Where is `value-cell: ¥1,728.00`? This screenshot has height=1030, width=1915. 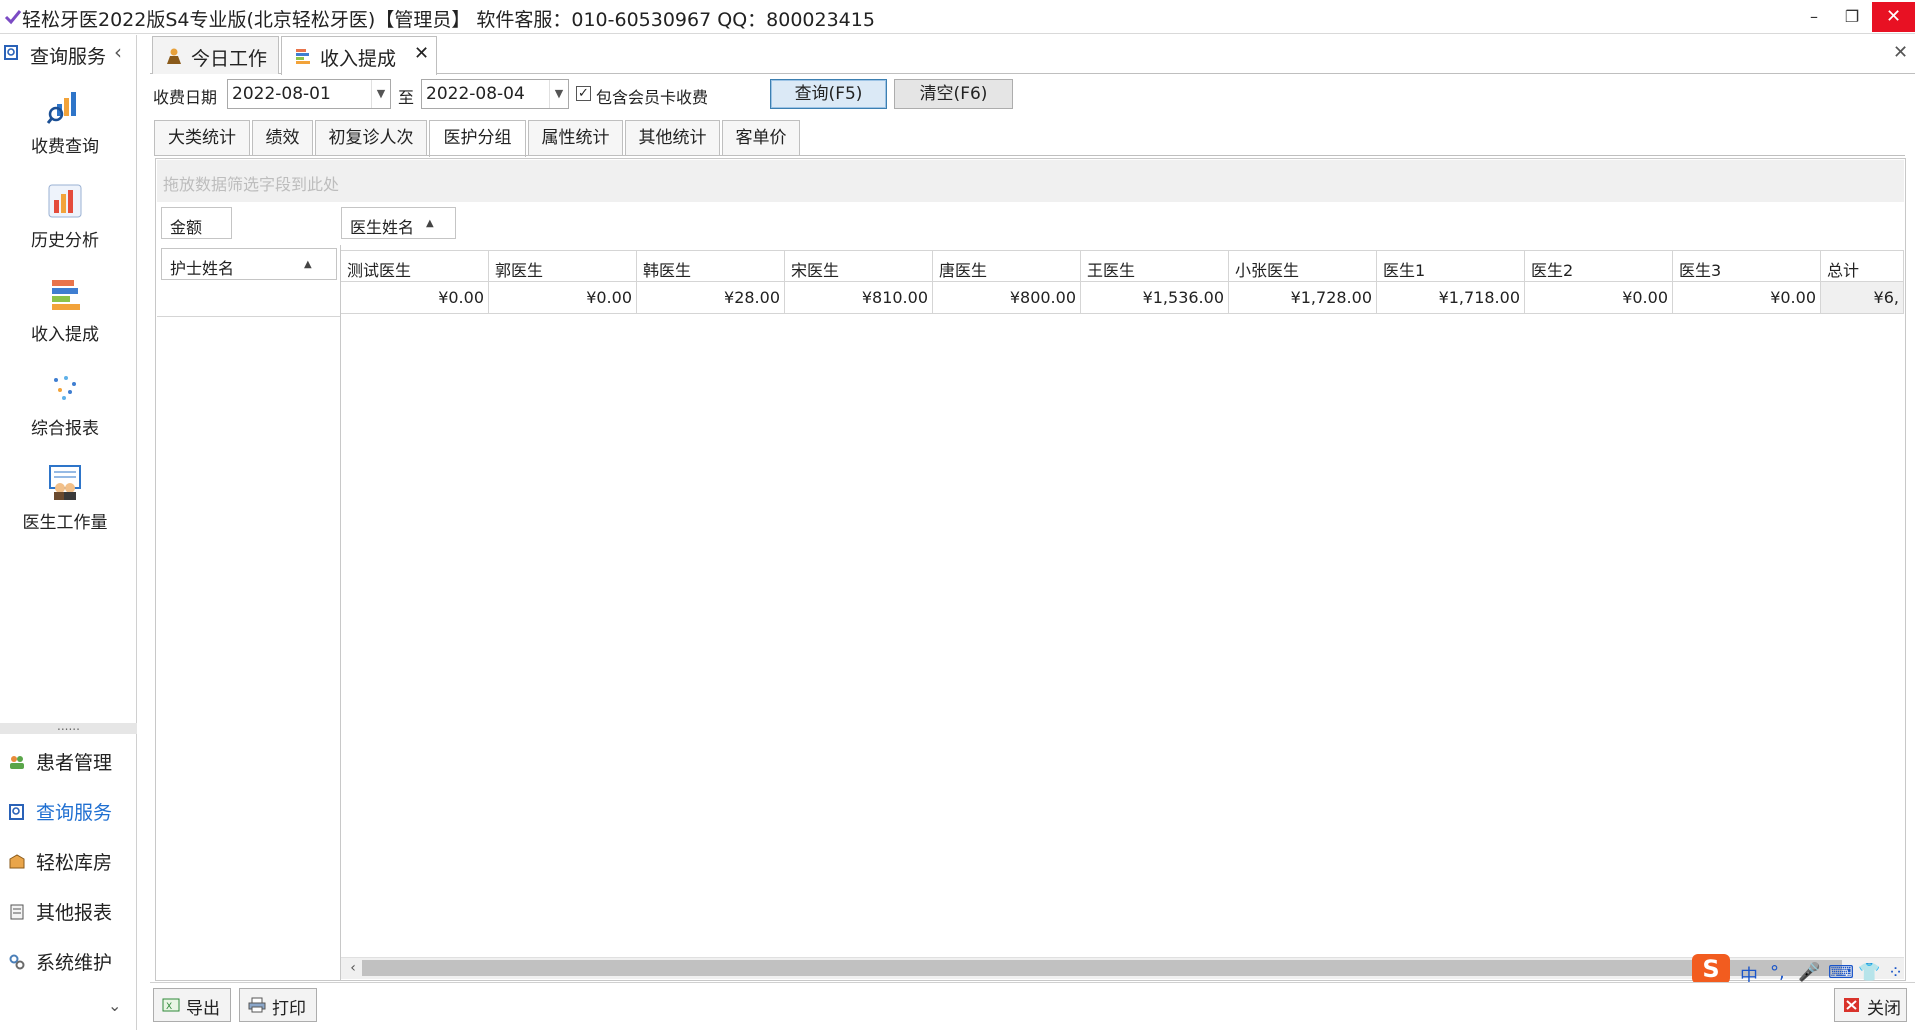 value-cell: ¥1,728.00 is located at coordinates (1303, 298).